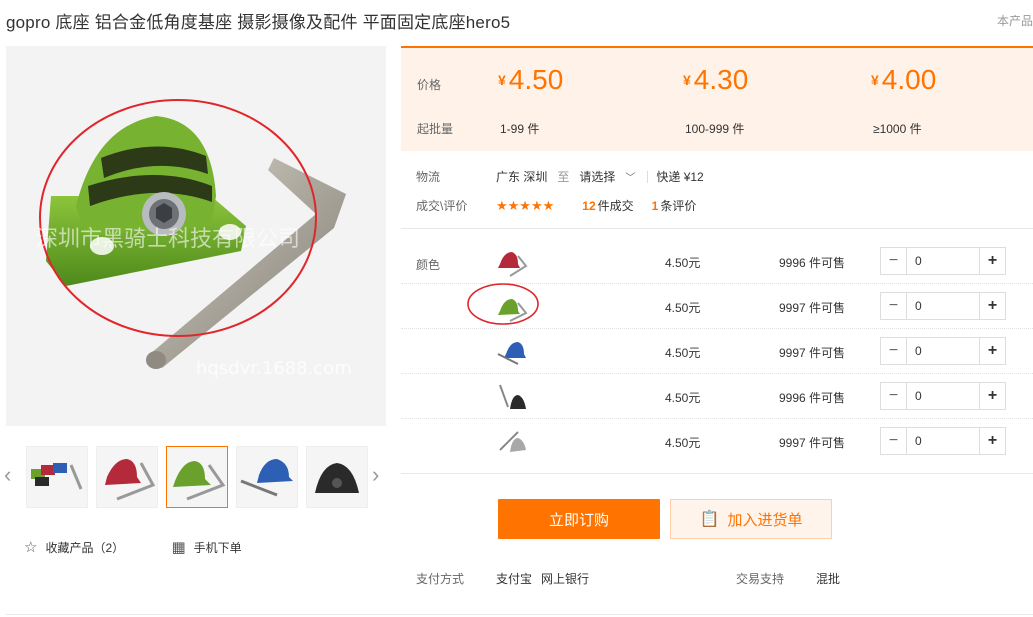 The width and height of the screenshot is (1033, 617). I want to click on thumbnail-blue, so click(267, 477).